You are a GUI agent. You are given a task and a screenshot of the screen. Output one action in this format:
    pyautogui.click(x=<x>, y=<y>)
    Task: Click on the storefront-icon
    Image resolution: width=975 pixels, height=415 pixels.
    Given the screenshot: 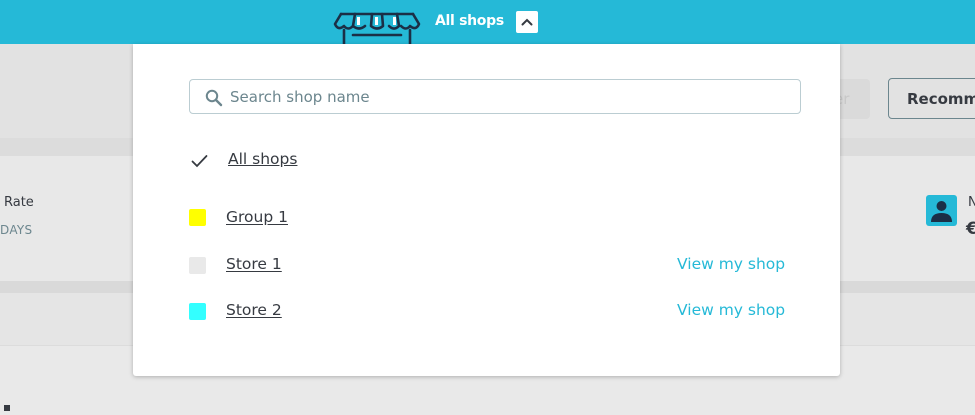 What is the action you would take?
    pyautogui.click(x=377, y=28)
    